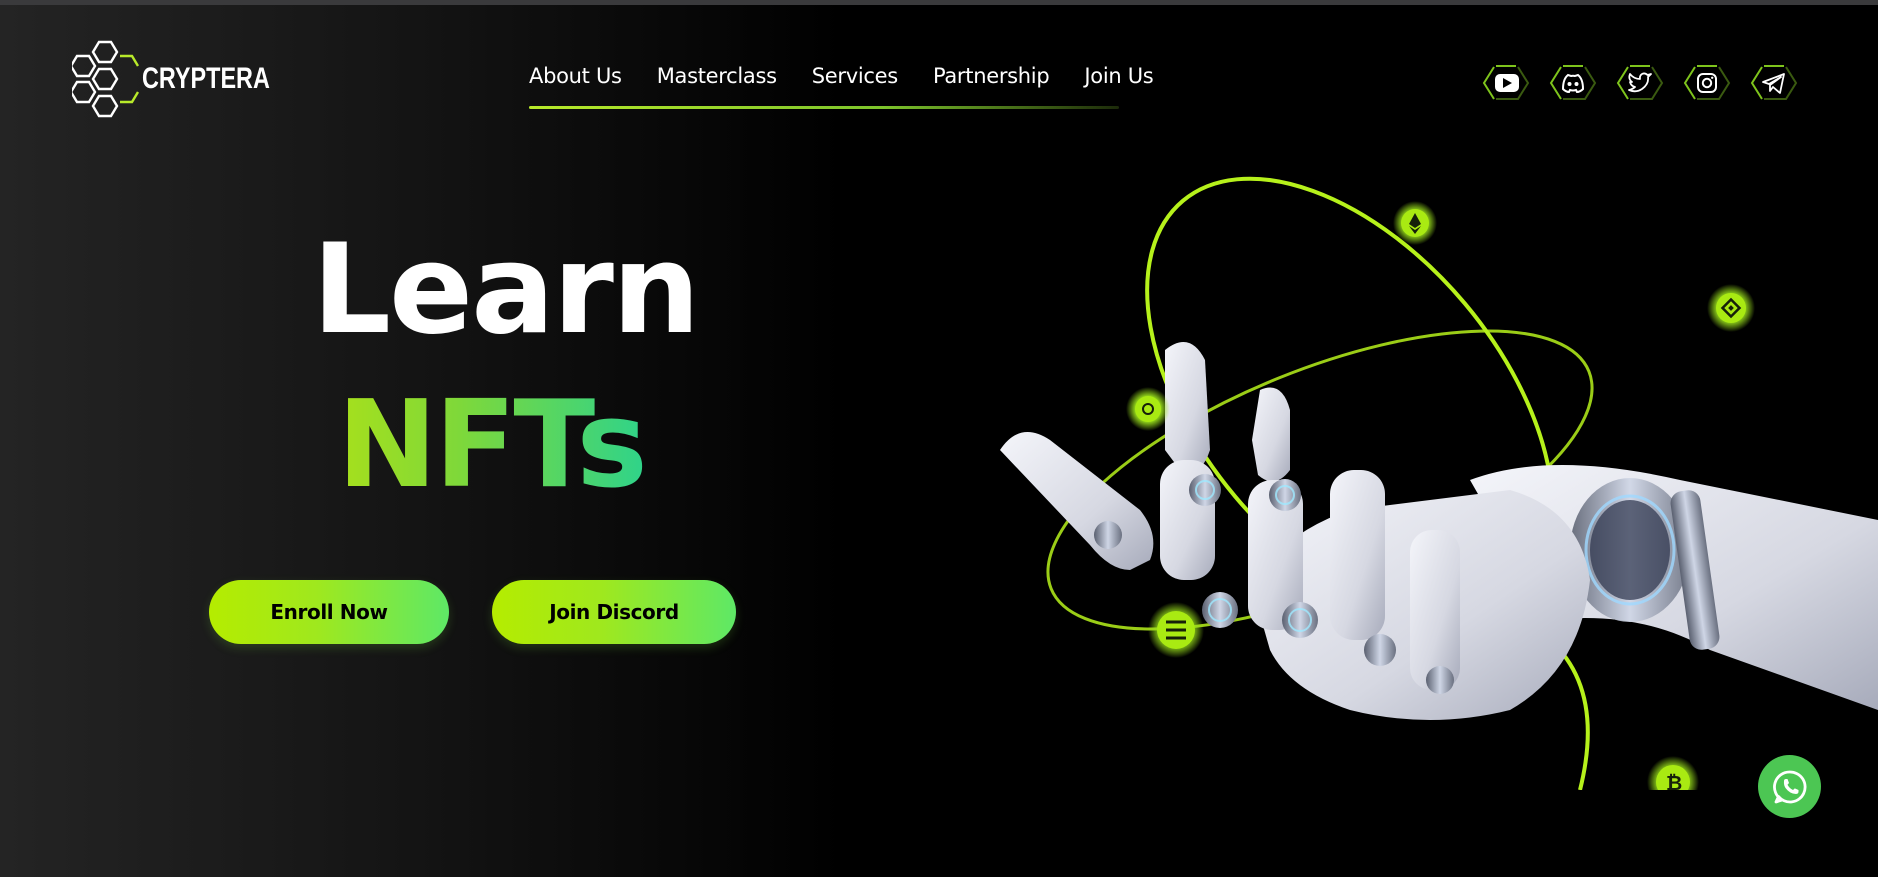 The width and height of the screenshot is (1878, 877). Describe the element at coordinates (717, 84) in the screenshot. I see `nav-item-masterclass: Masterclass` at that location.